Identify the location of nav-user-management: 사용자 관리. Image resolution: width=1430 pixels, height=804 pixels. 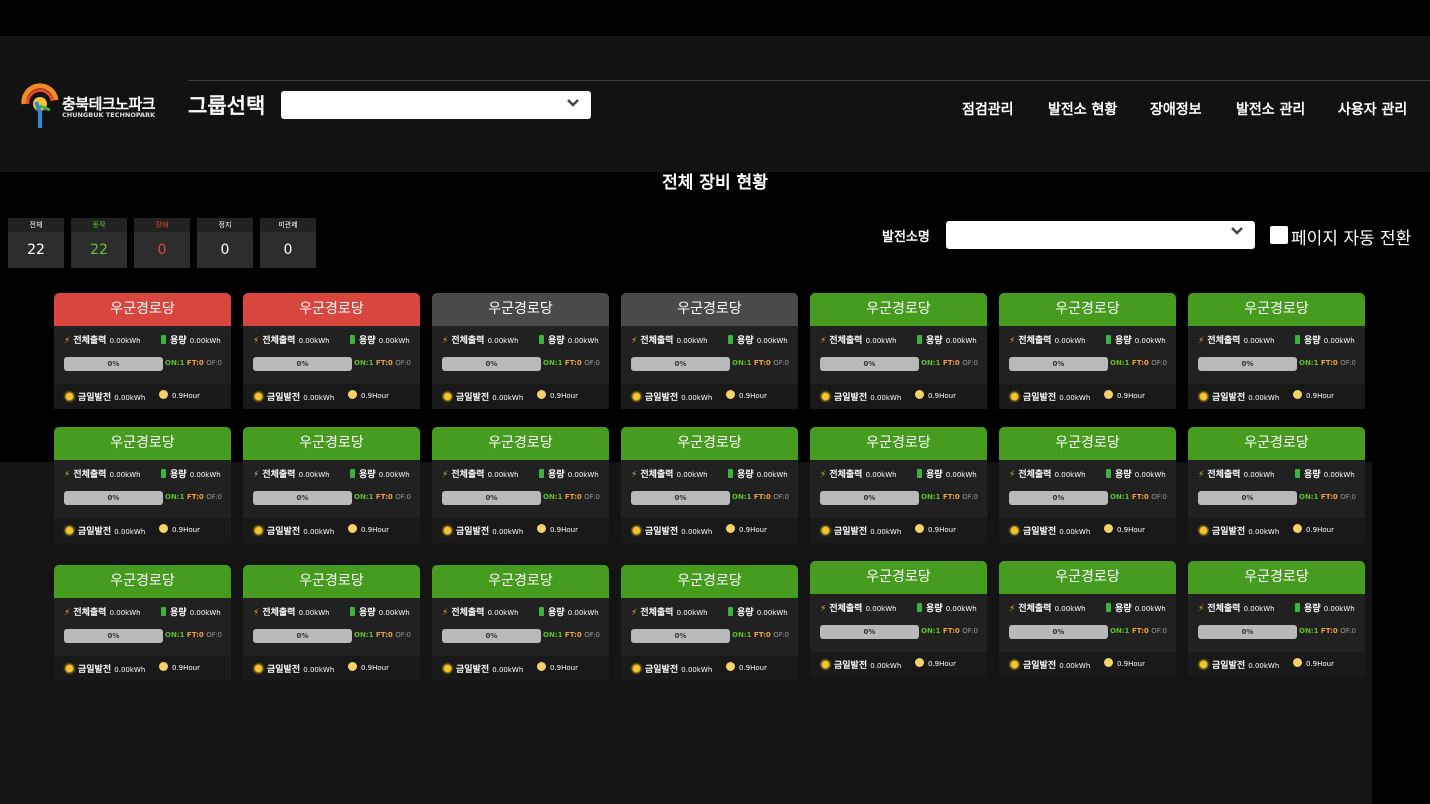
(1372, 109).